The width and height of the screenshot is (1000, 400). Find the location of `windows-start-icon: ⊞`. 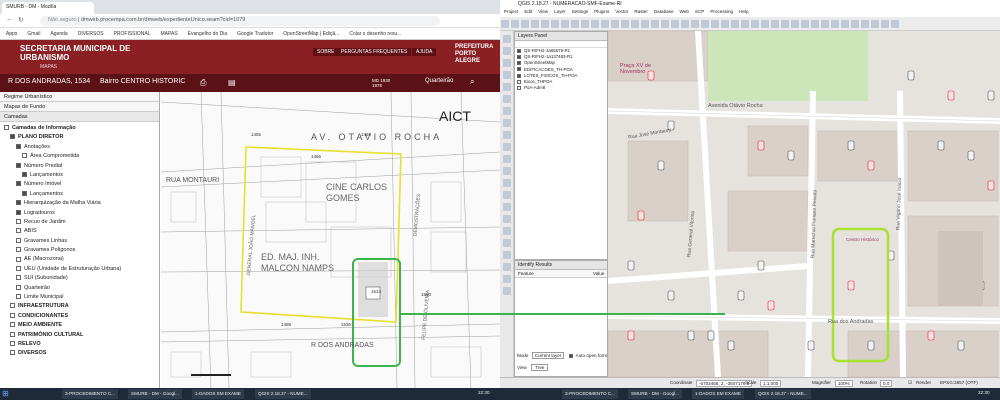

windows-start-icon: ⊞ is located at coordinates (6, 394).